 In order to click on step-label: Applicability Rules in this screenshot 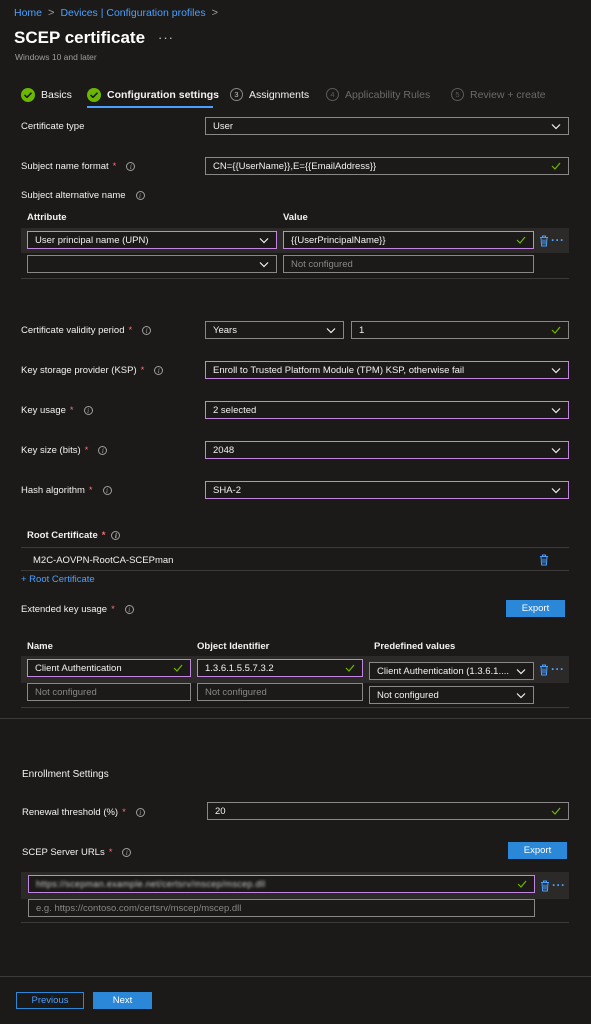, I will do `click(388, 94)`.